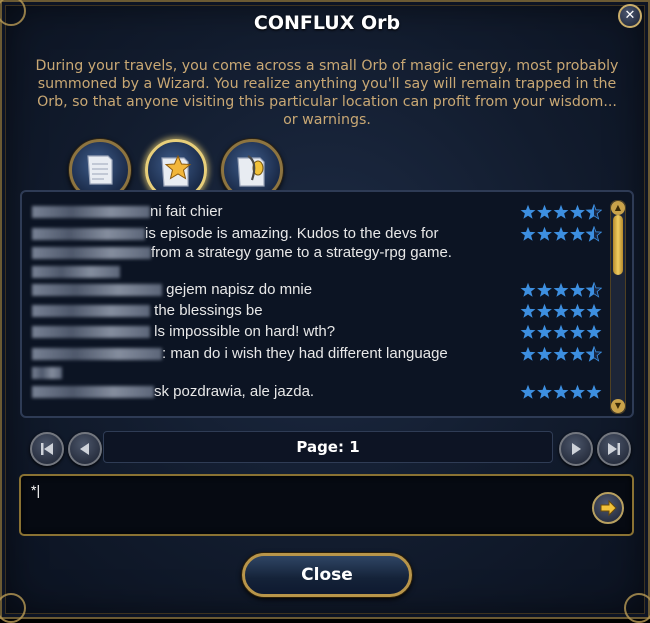  What do you see at coordinates (311, 507) in the screenshot?
I see `message-input` at bounding box center [311, 507].